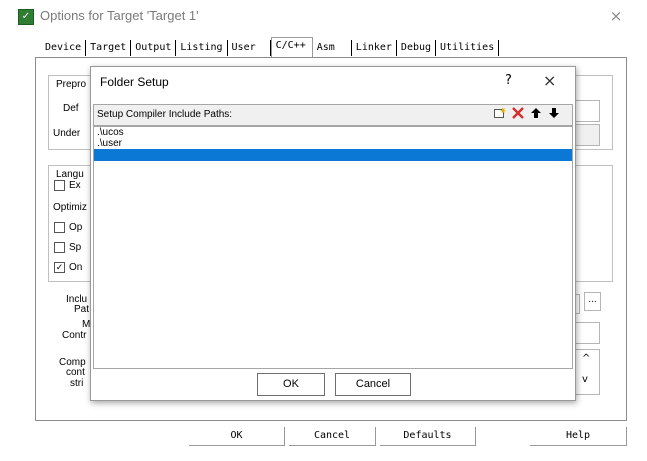 Image resolution: width=647 pixels, height=461 pixels. What do you see at coordinates (202, 48) in the screenshot?
I see `tab-listing: Listing` at bounding box center [202, 48].